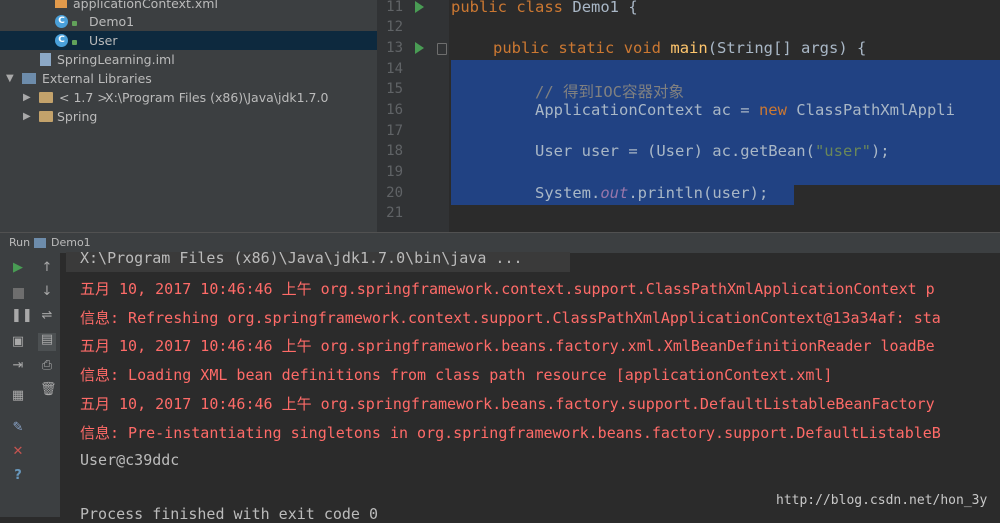  Describe the element at coordinates (47, 292) in the screenshot. I see `scroll-down-icon: ↓` at that location.